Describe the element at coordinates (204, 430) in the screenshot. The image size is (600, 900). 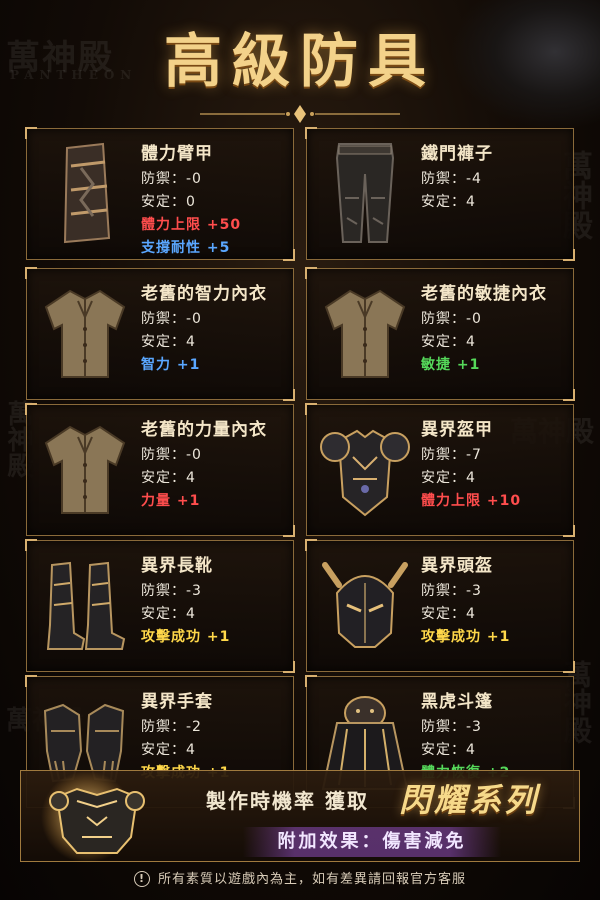
I see `item-name: 老舊的力量內衣` at that location.